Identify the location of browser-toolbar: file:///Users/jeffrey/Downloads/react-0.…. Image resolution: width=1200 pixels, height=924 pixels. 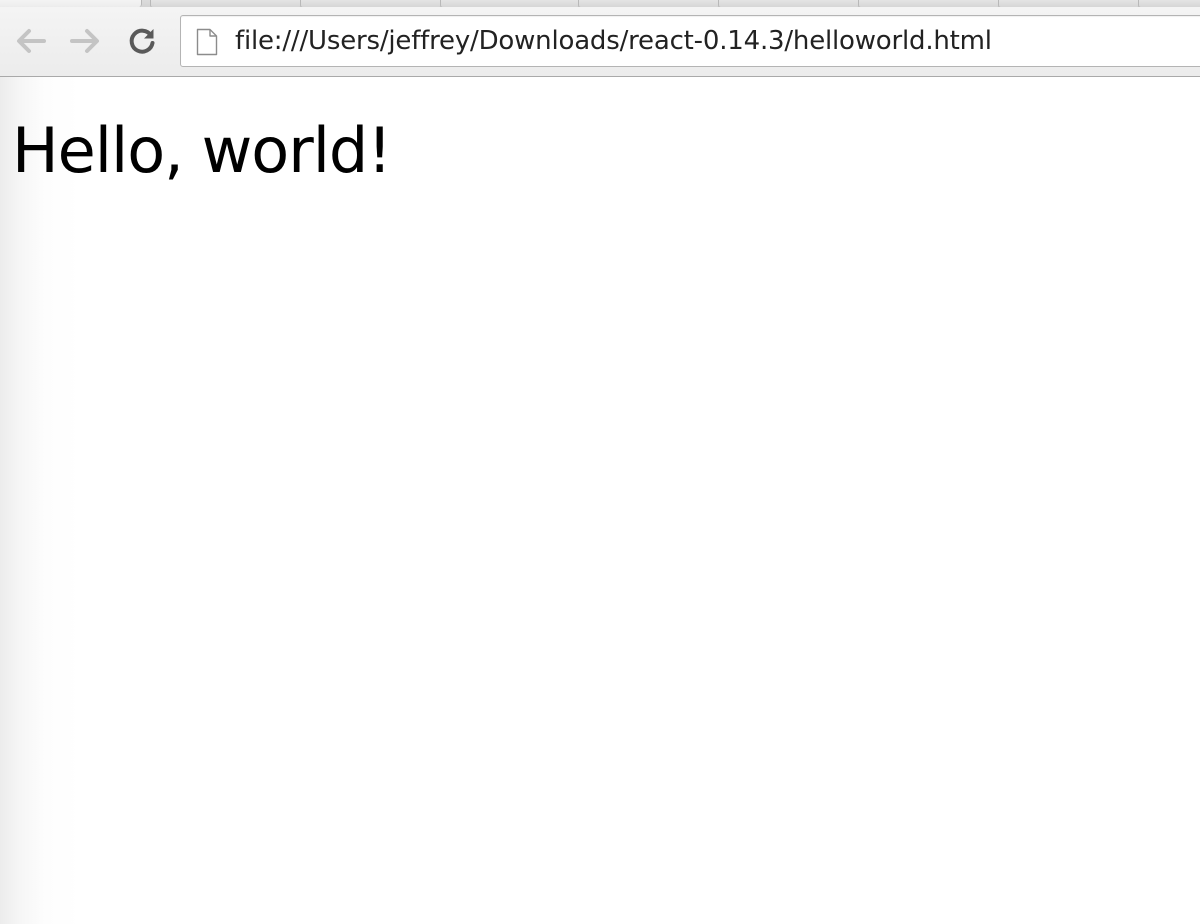
(600, 42).